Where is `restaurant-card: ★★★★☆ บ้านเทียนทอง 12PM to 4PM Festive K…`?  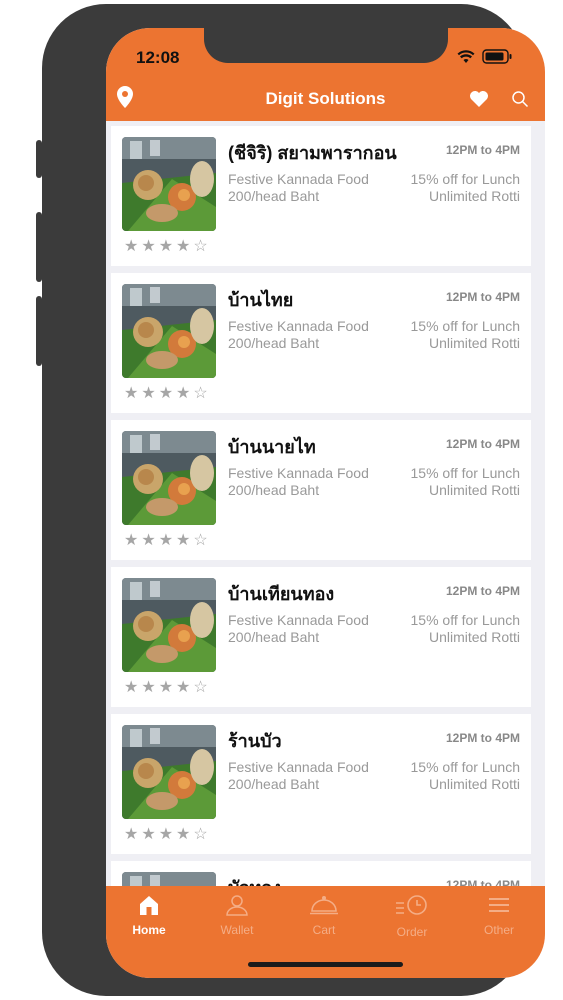 restaurant-card: ★★★★☆ บ้านเทียนทอง 12PM to 4PM Festive K… is located at coordinates (321, 637).